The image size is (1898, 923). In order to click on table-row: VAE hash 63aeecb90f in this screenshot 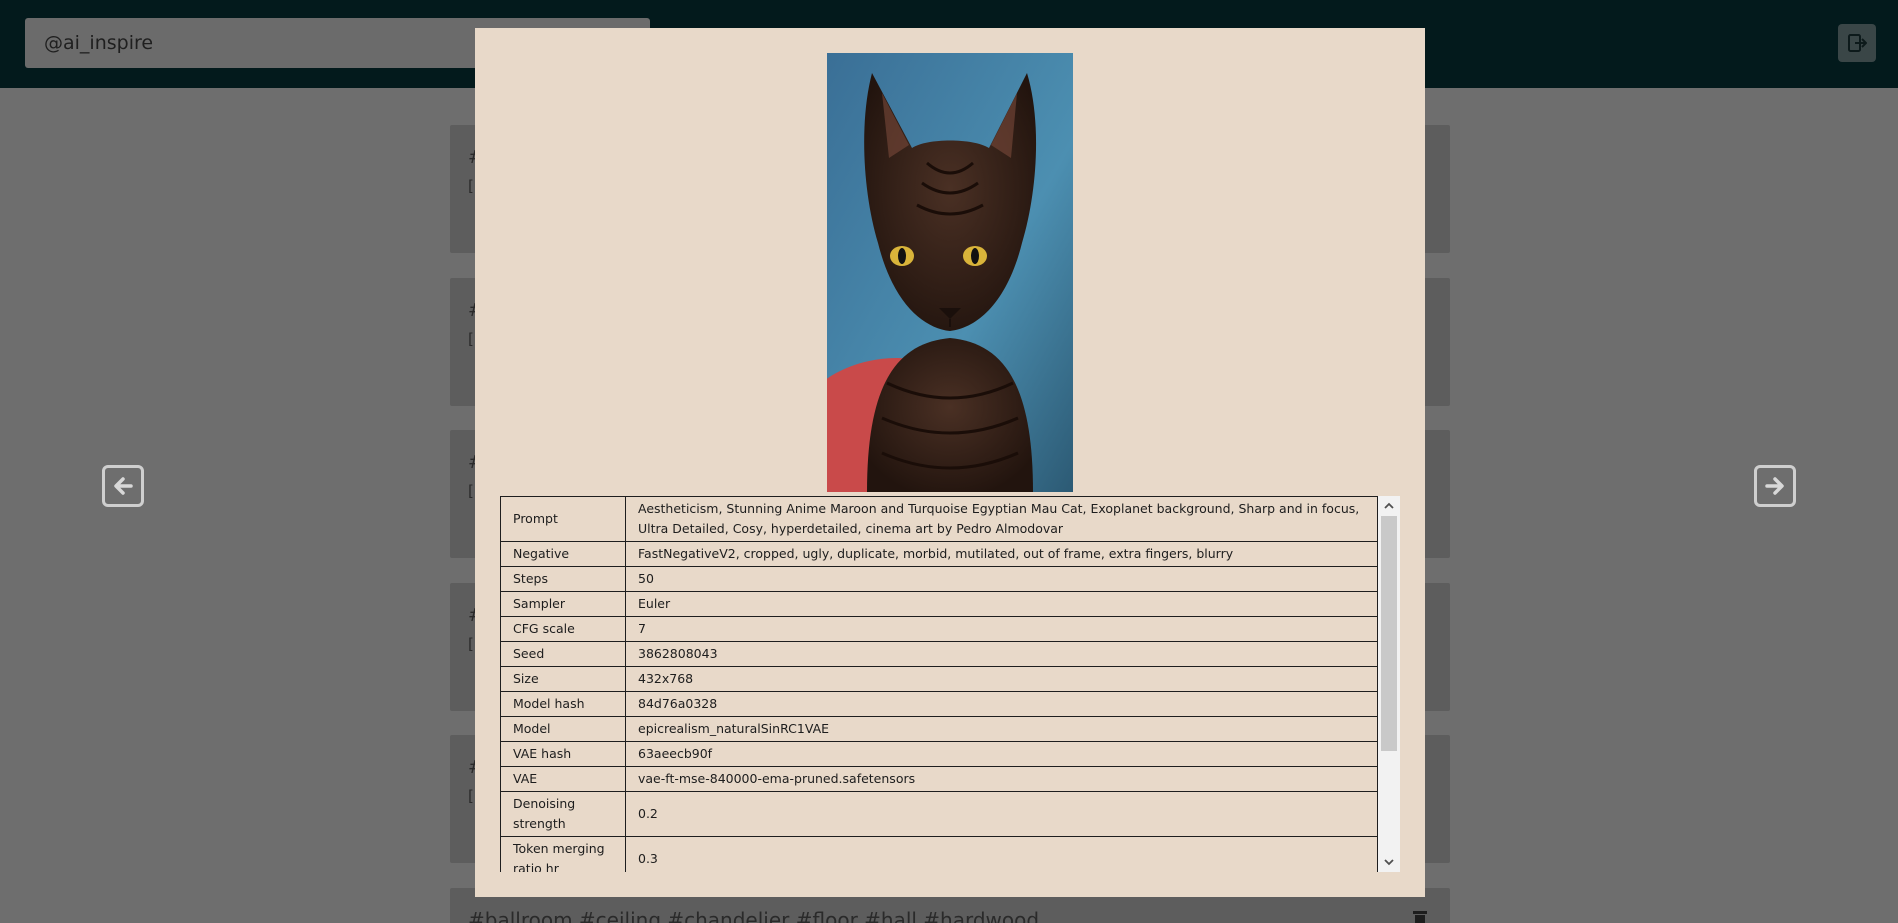, I will do `click(939, 754)`.